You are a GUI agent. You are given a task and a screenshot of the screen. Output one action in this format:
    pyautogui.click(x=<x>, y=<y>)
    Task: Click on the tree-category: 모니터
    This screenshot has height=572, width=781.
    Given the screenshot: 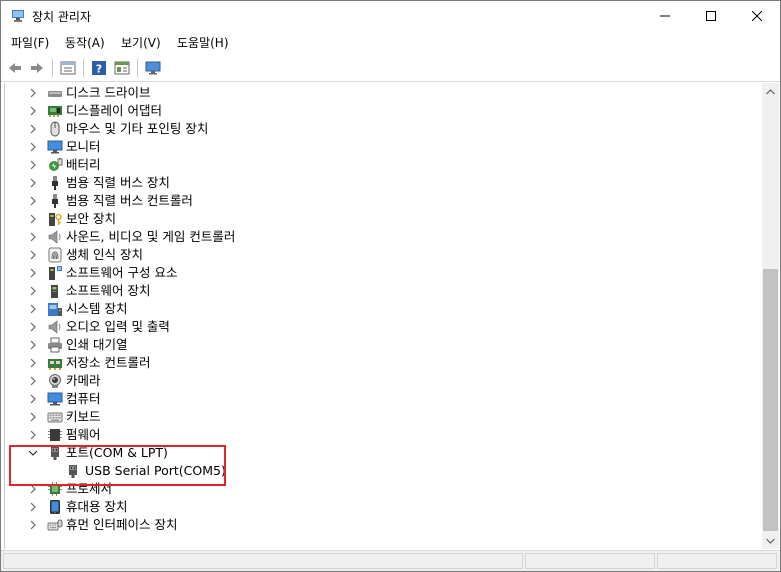 What is the action you would take?
    pyautogui.click(x=375, y=147)
    